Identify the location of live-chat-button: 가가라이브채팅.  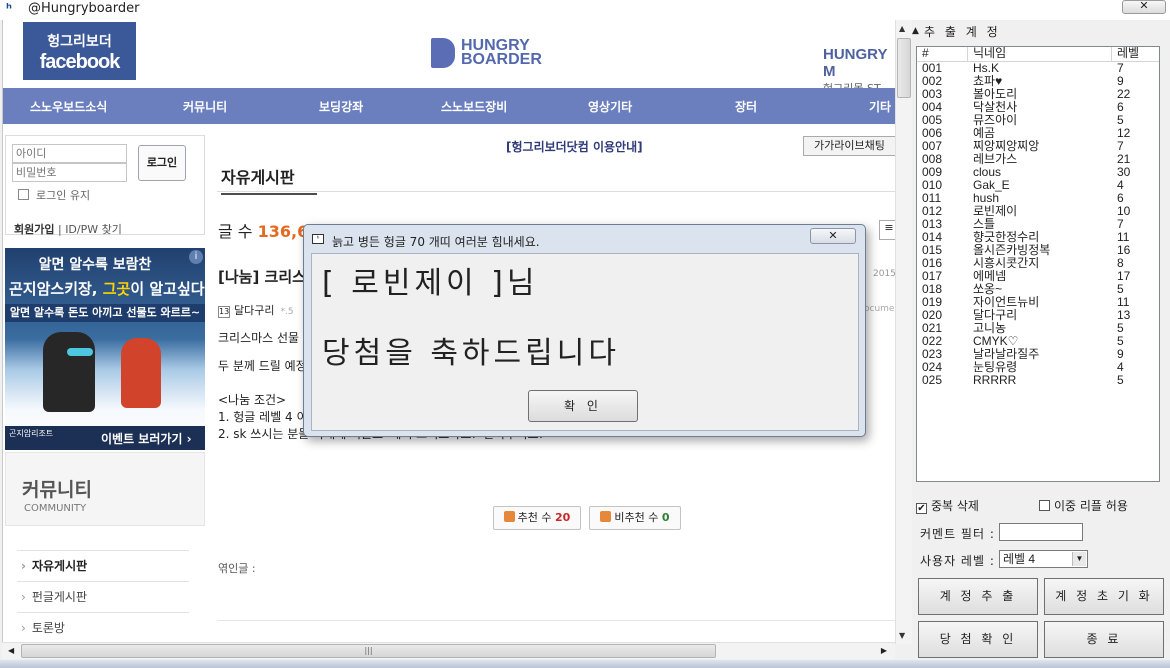
(849, 146).